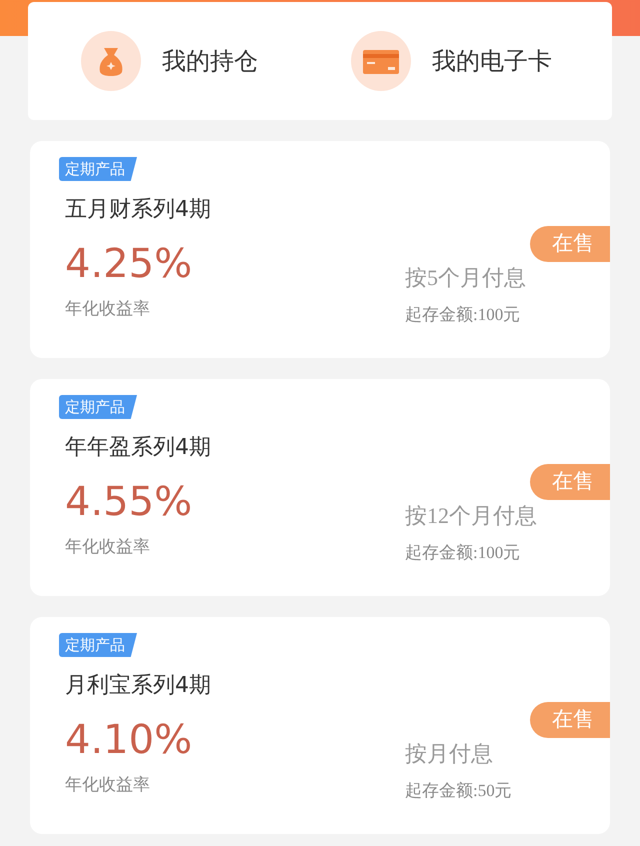 This screenshot has width=640, height=846. Describe the element at coordinates (138, 448) in the screenshot. I see `product-name: 年年盈系列4期` at that location.